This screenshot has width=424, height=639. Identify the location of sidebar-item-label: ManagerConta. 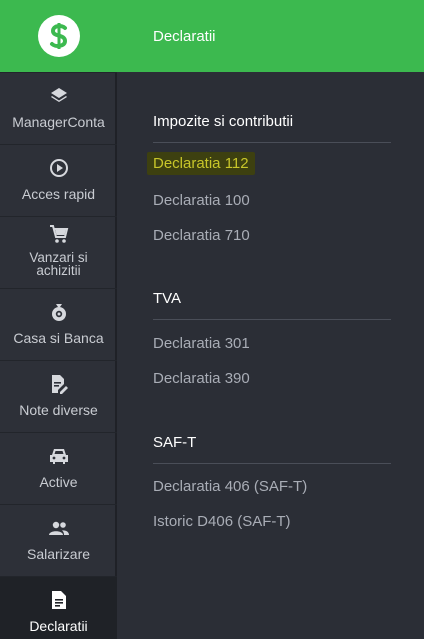
(58, 122).